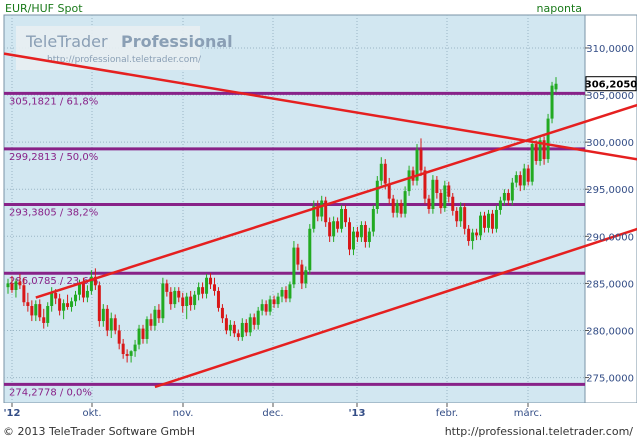  What do you see at coordinates (99, 431) in the screenshot?
I see `footer-copyright: © 2013 TeleTrader Software GmbH` at bounding box center [99, 431].